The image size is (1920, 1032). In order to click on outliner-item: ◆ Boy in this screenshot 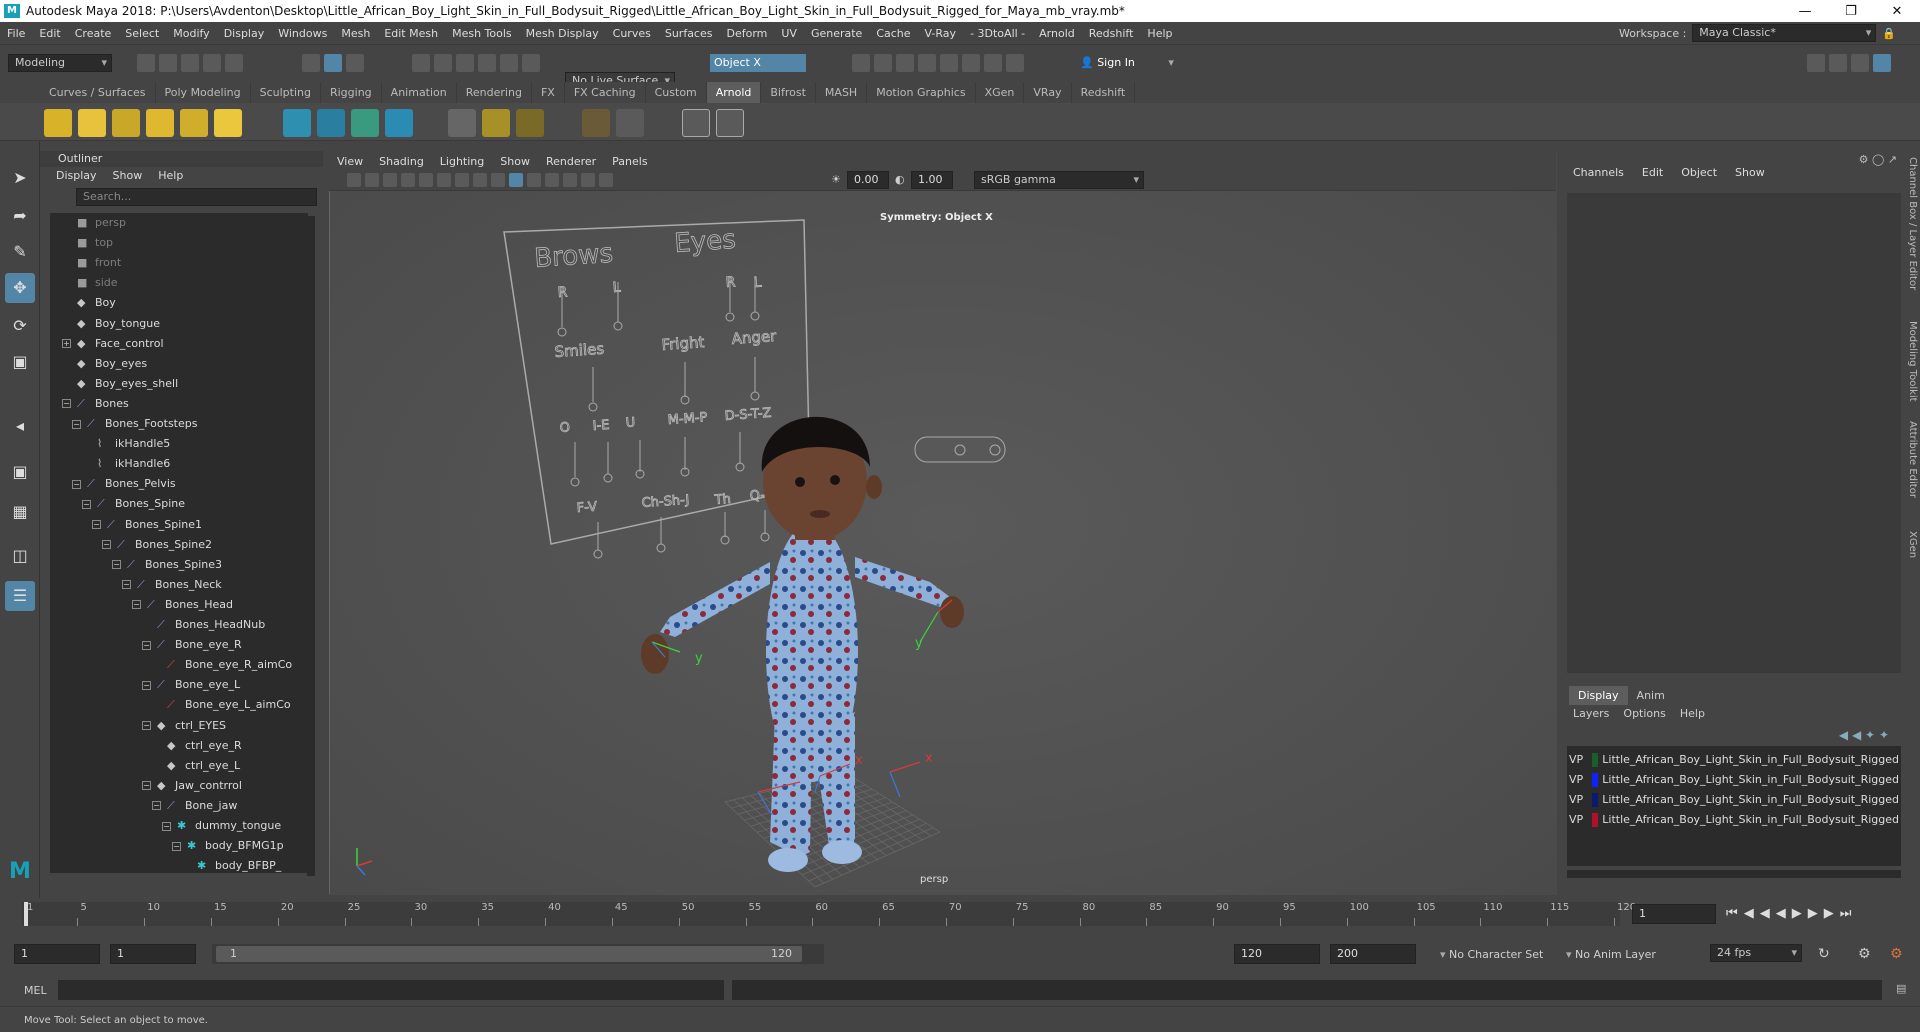, I will do `click(89, 303)`.